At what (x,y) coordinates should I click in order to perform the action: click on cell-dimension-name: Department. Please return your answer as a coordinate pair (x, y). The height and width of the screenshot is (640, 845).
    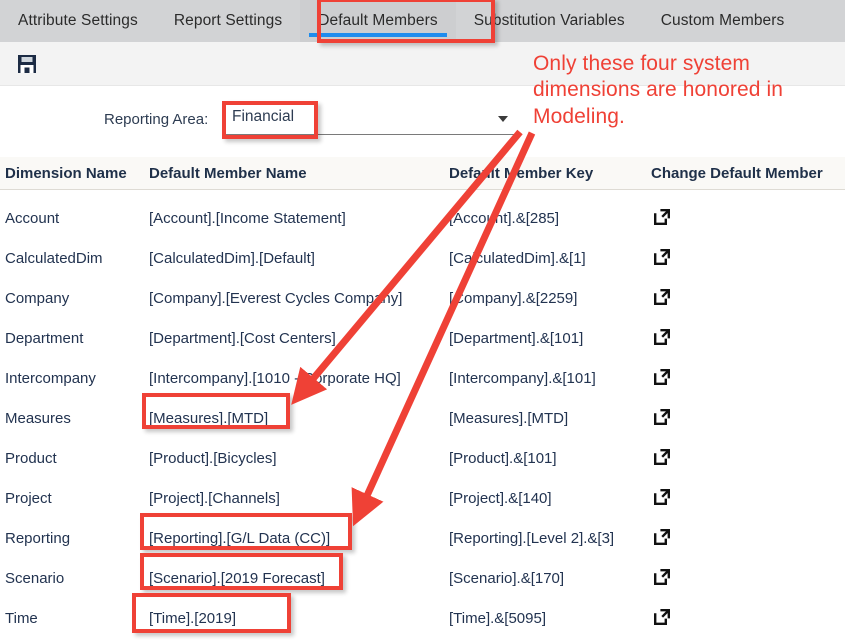
    Looking at the image, I should click on (44, 338).